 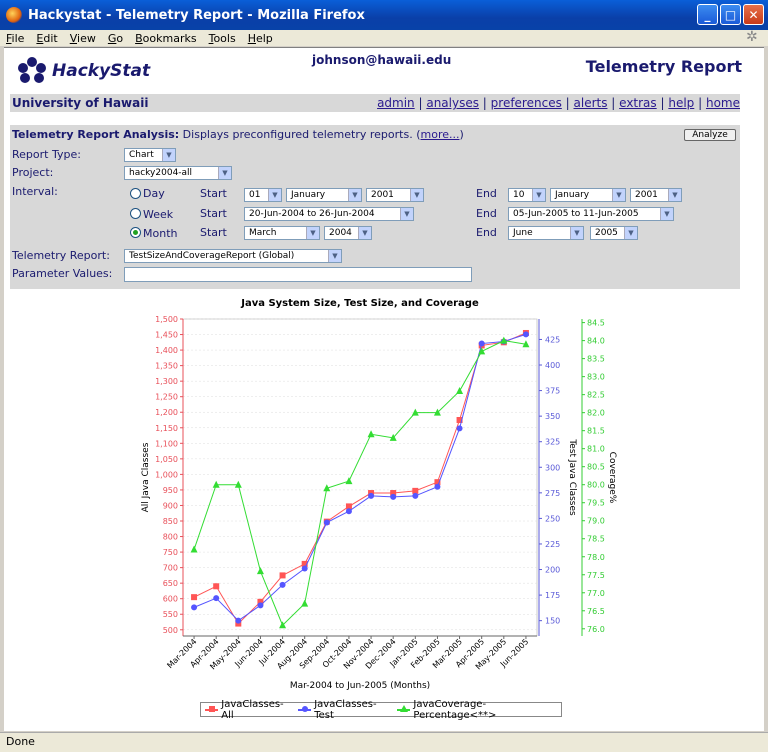 What do you see at coordinates (312, 214) in the screenshot?
I see `week-start-value: 20-Jun-2004 to 26-Jun-2004` at bounding box center [312, 214].